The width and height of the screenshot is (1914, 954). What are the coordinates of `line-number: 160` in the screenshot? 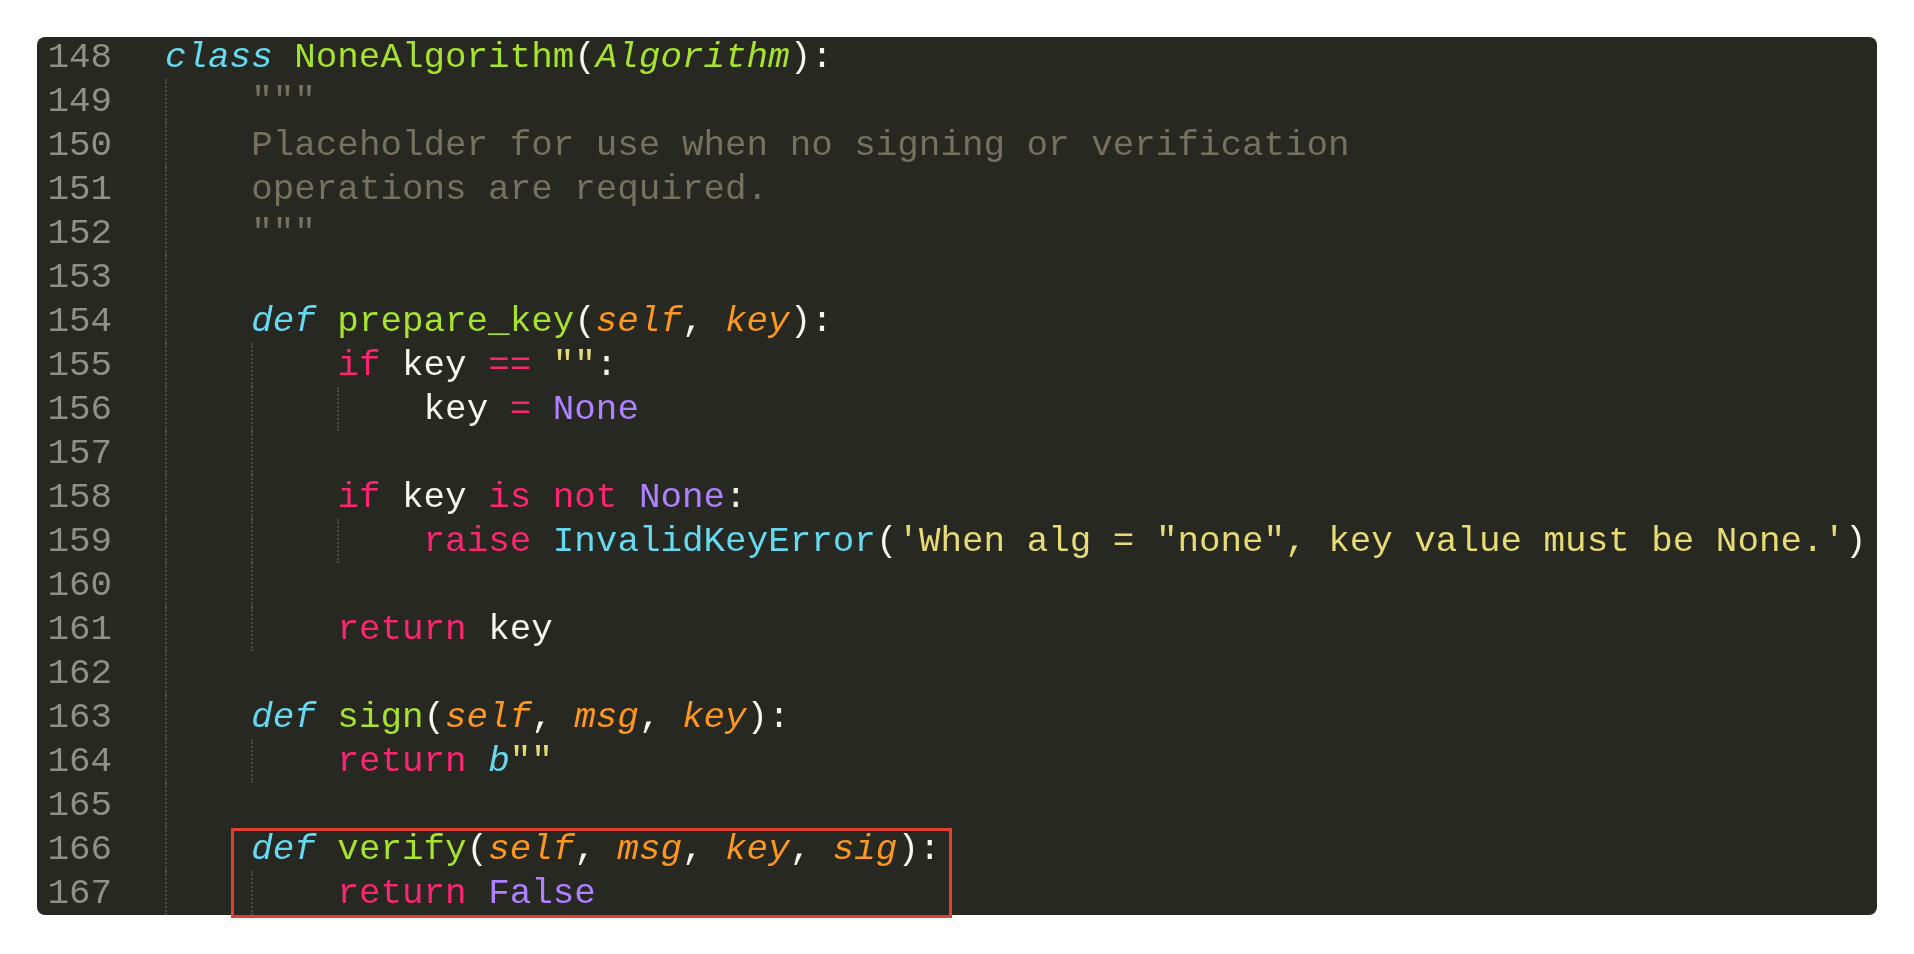 It's located at (79, 585).